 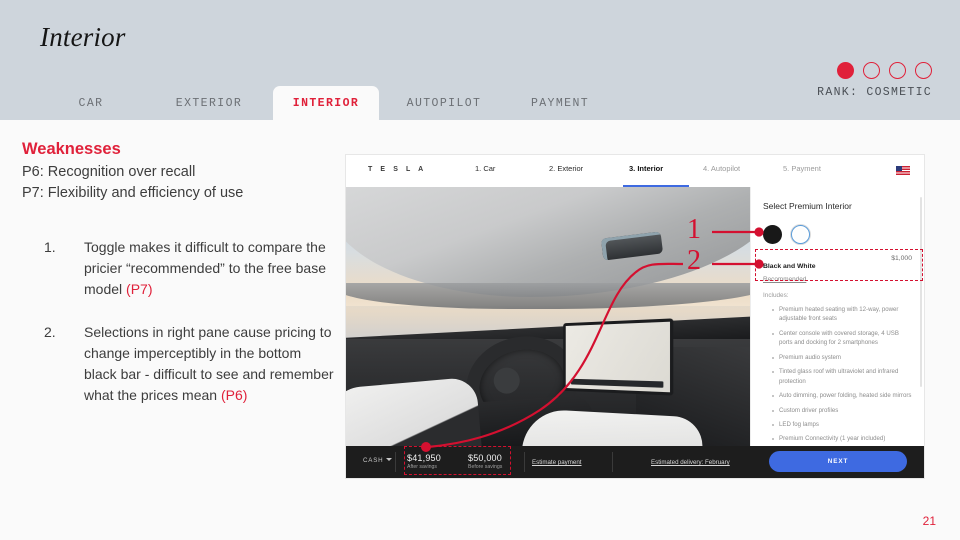 I want to click on black-swatch, so click(x=772, y=234).